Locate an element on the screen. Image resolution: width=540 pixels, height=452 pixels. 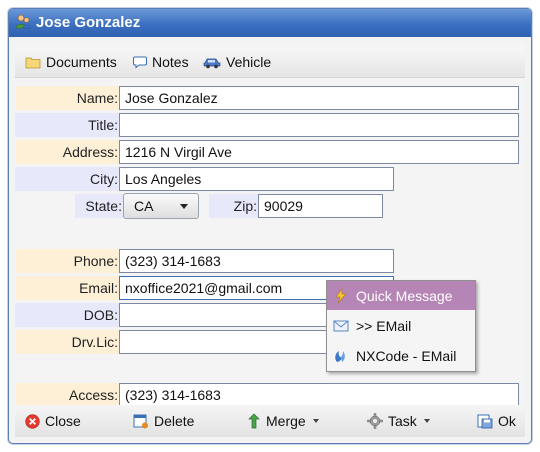
task-dropdown-icon is located at coordinates (426, 421).